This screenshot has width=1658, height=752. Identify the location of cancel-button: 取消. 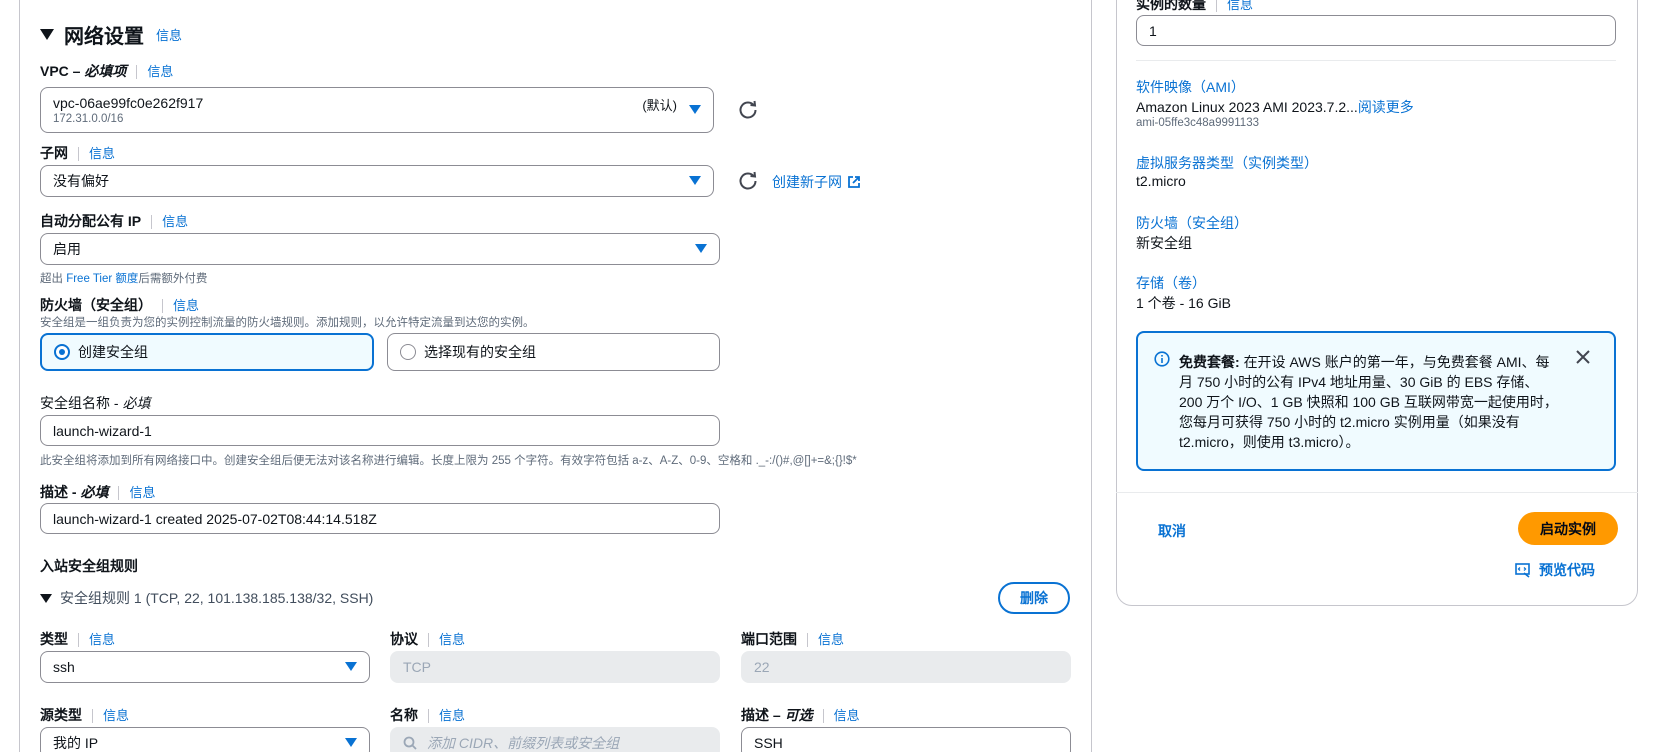
(1172, 531).